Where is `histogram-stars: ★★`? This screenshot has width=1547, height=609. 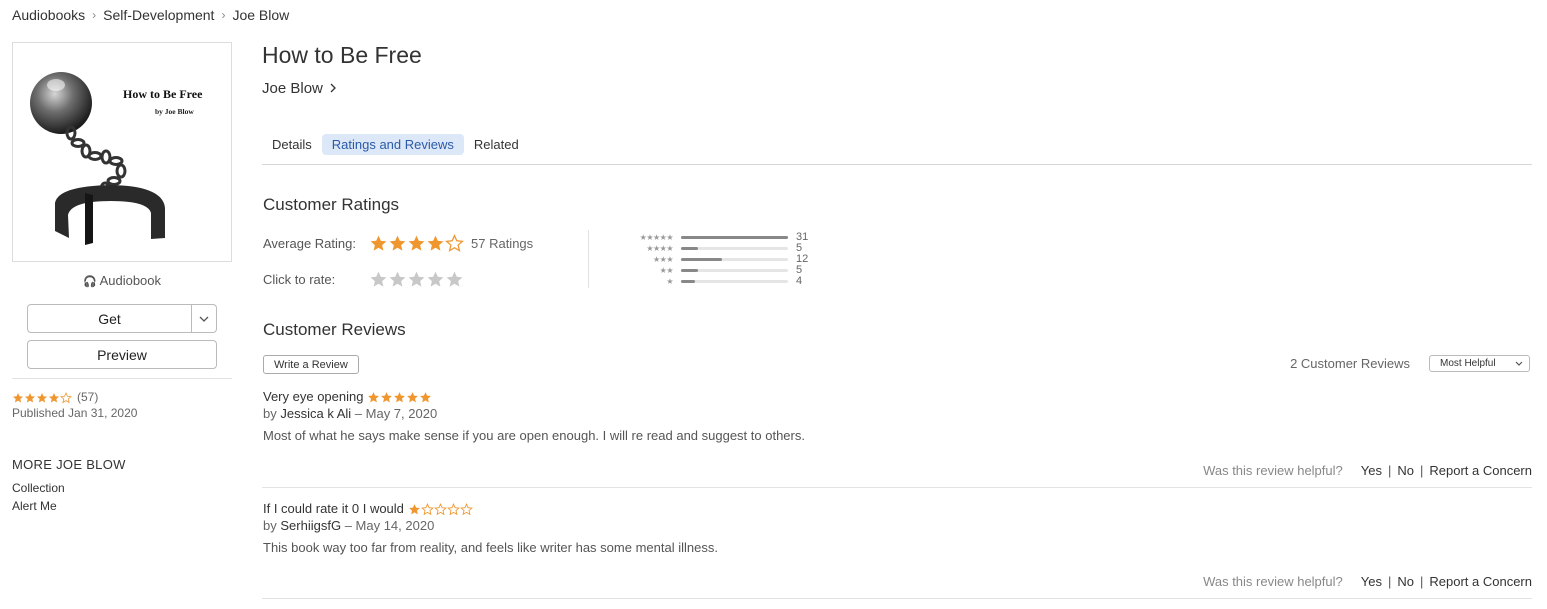 histogram-stars: ★★ is located at coordinates (666, 270).